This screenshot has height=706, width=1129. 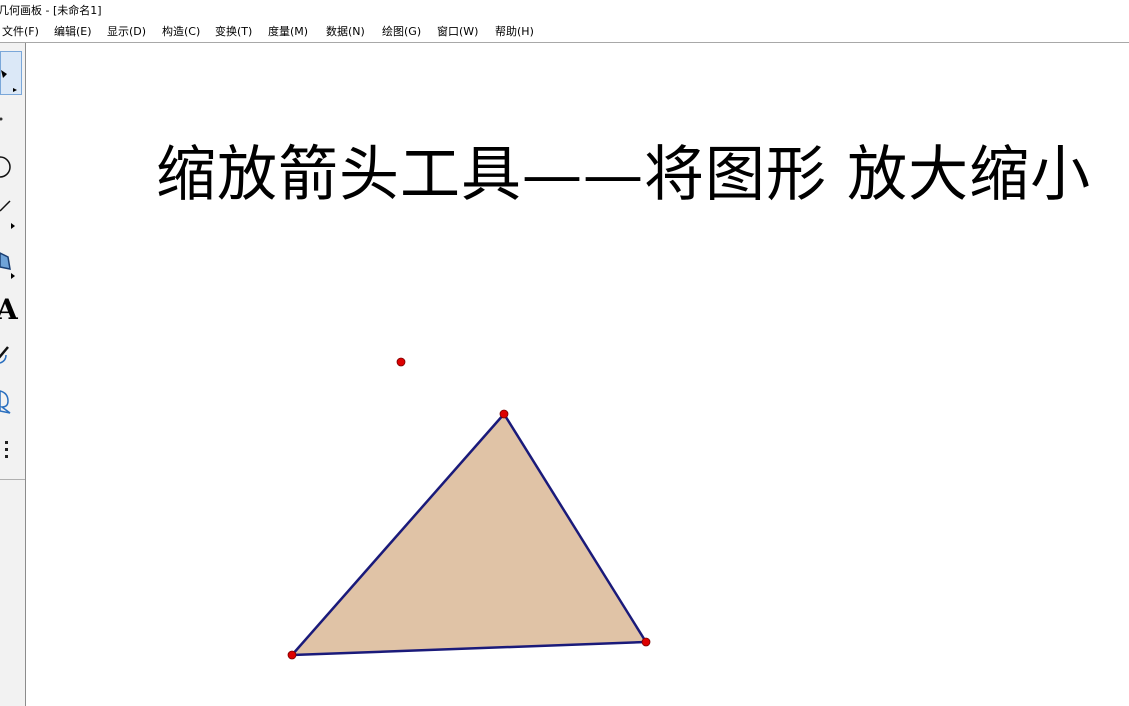 I want to click on menu-graph: 绘图(G), so click(x=401, y=32).